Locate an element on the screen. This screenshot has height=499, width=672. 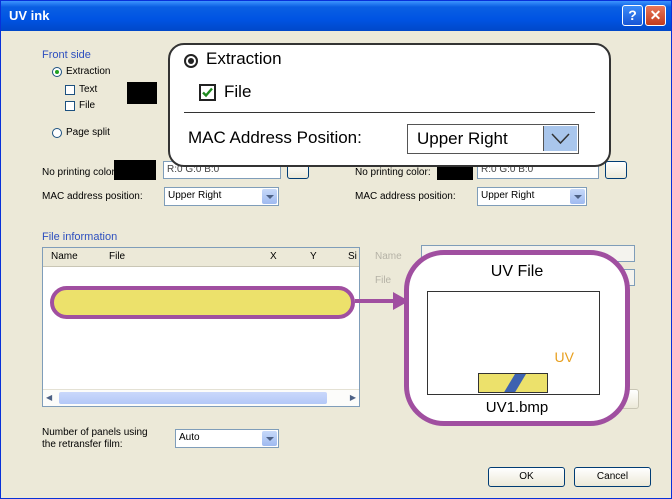
file-checkbox-label: File is located at coordinates (87, 105).